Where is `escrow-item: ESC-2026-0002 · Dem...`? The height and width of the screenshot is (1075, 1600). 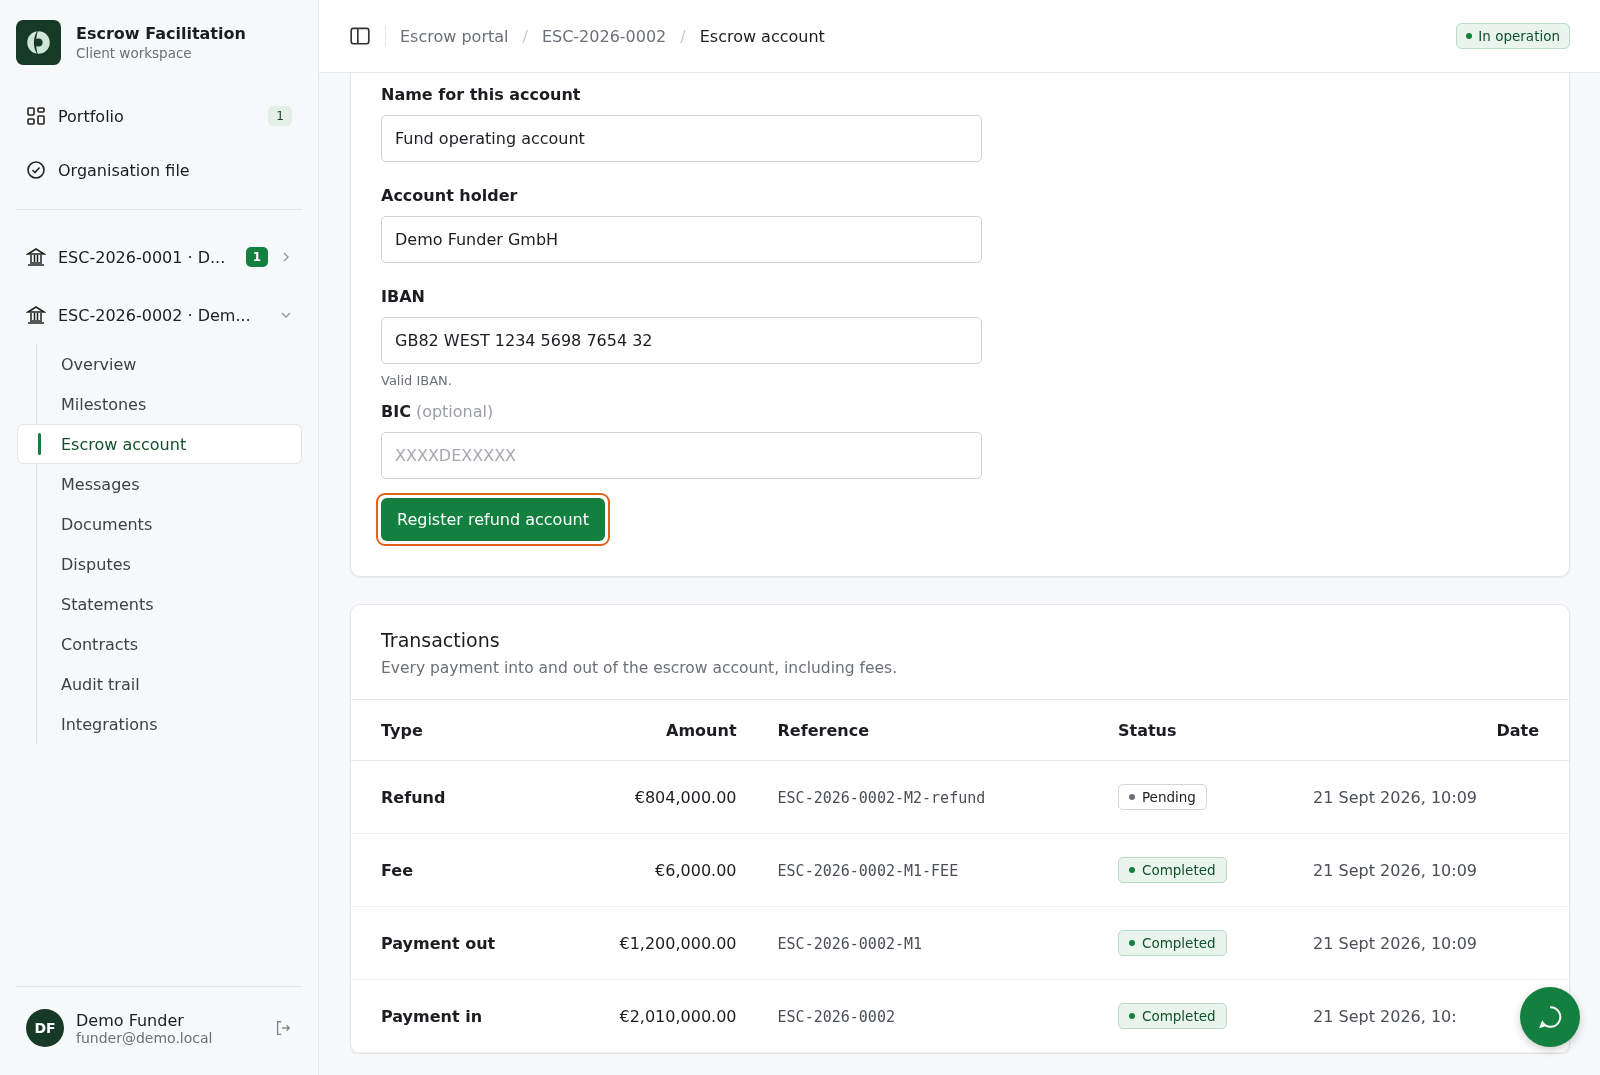 escrow-item: ESC-2026-0002 · Dem... is located at coordinates (159, 315).